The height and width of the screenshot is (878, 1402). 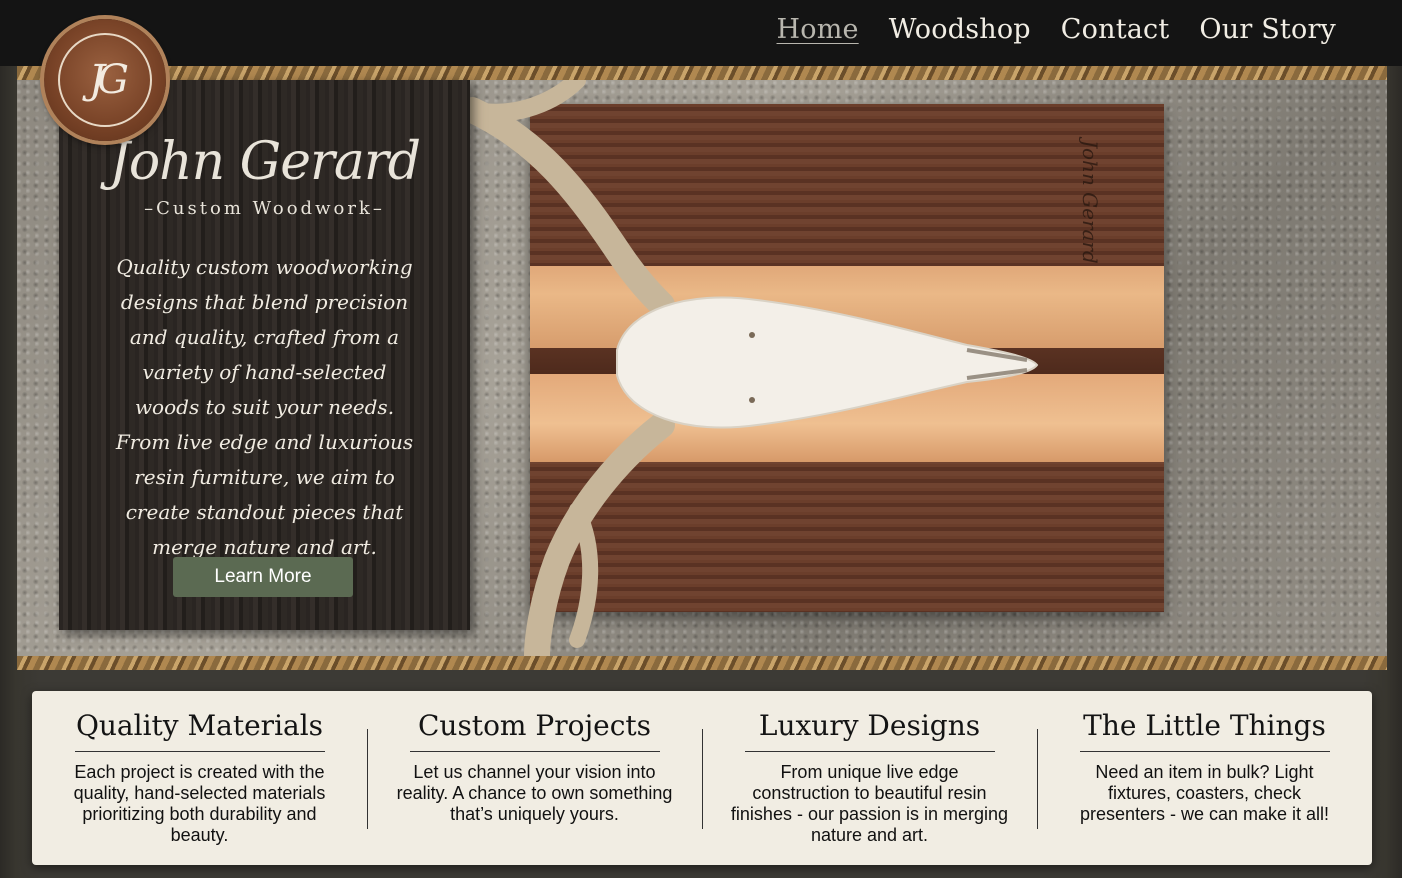 I want to click on nav-our-story-link: Our Story, so click(x=1267, y=29).